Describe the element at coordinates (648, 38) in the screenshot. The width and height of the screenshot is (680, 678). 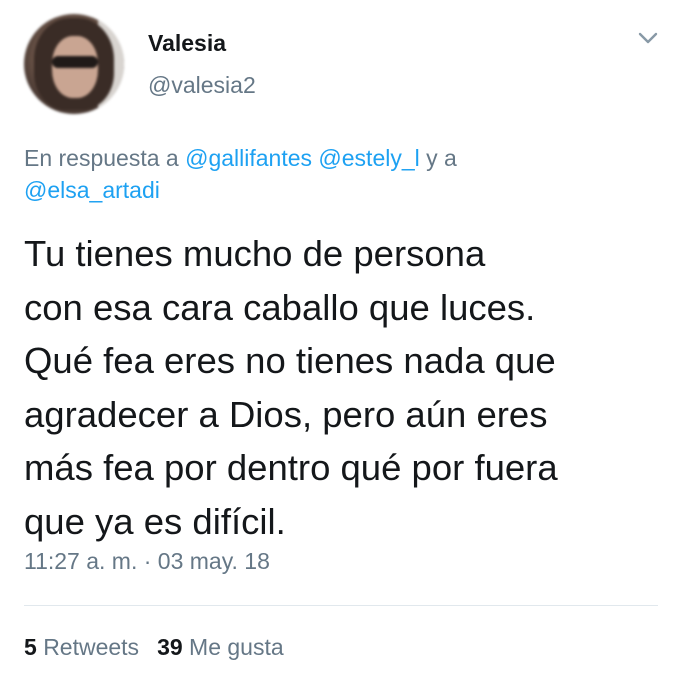
I see `chevron-down-icon` at that location.